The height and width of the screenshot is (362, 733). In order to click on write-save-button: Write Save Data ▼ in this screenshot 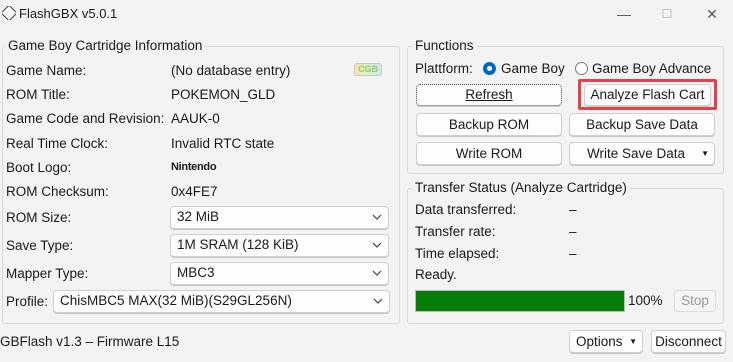, I will do `click(642, 153)`.